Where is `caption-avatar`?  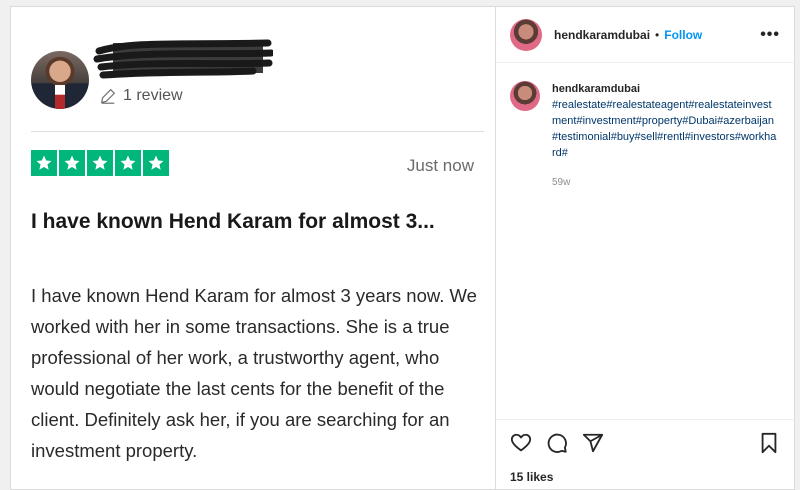 caption-avatar is located at coordinates (525, 96).